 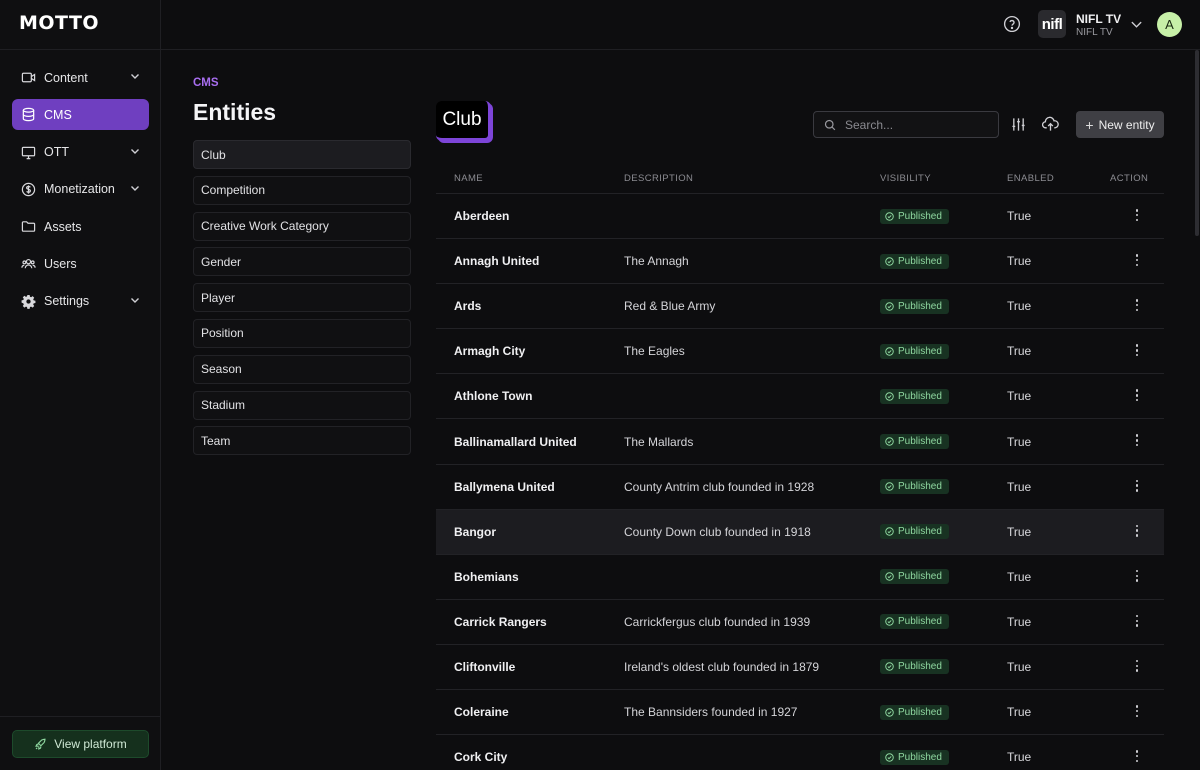 What do you see at coordinates (1012, 24) in the screenshot?
I see `help-icon` at bounding box center [1012, 24].